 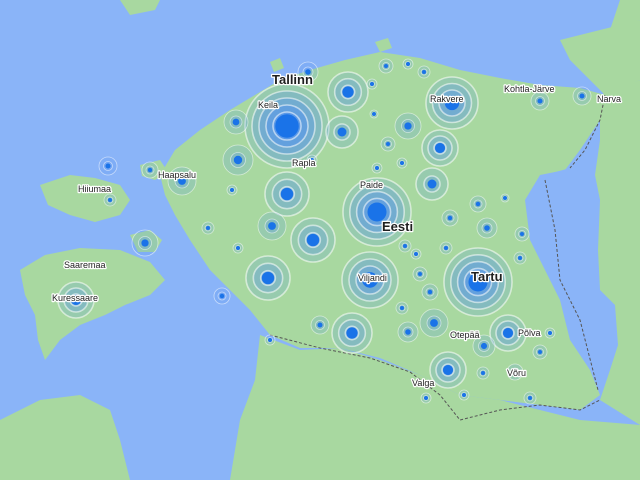 What do you see at coordinates (529, 89) in the screenshot?
I see `label-kohtla-jarve: Kohtla-Järve` at bounding box center [529, 89].